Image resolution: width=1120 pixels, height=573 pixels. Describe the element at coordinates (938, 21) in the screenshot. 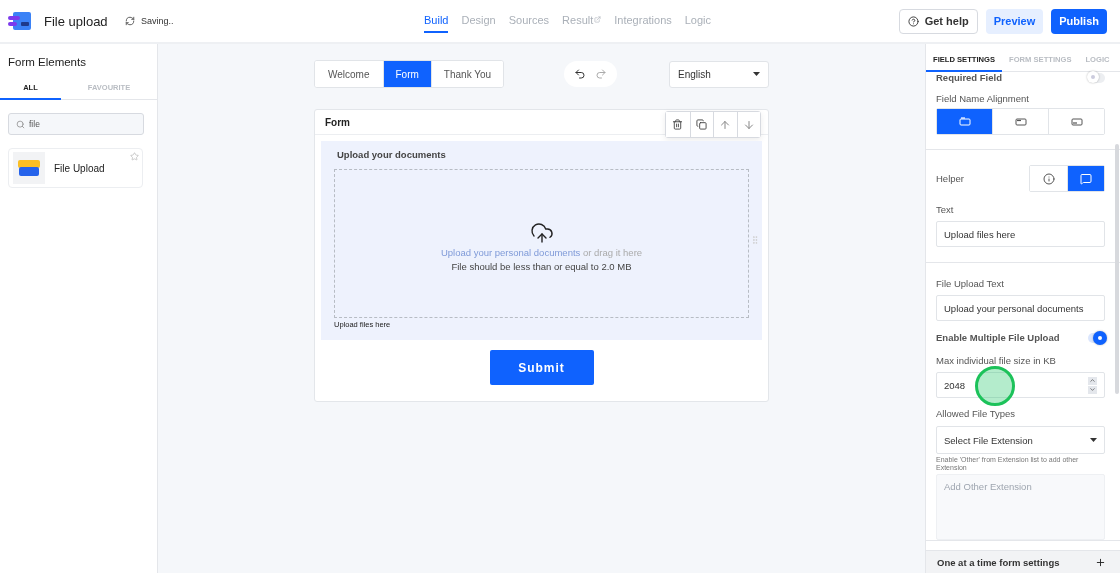

I see `help-button: Get help` at that location.